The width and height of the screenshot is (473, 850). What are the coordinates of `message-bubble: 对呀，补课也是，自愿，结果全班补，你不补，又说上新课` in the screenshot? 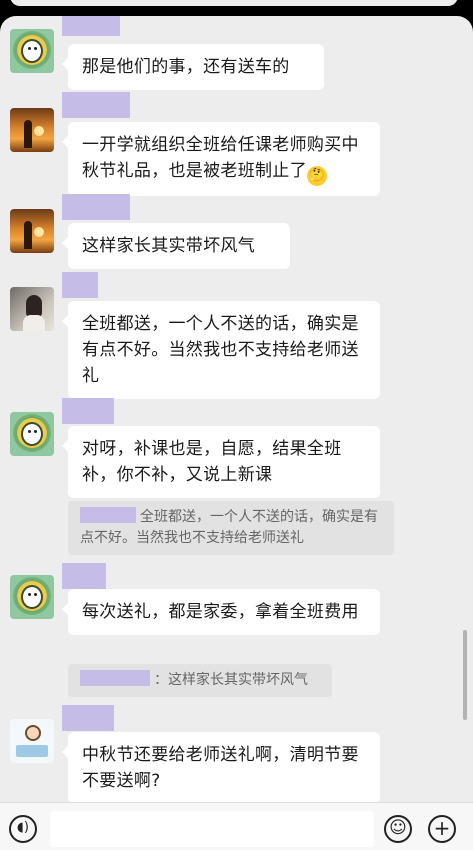 It's located at (221, 462).